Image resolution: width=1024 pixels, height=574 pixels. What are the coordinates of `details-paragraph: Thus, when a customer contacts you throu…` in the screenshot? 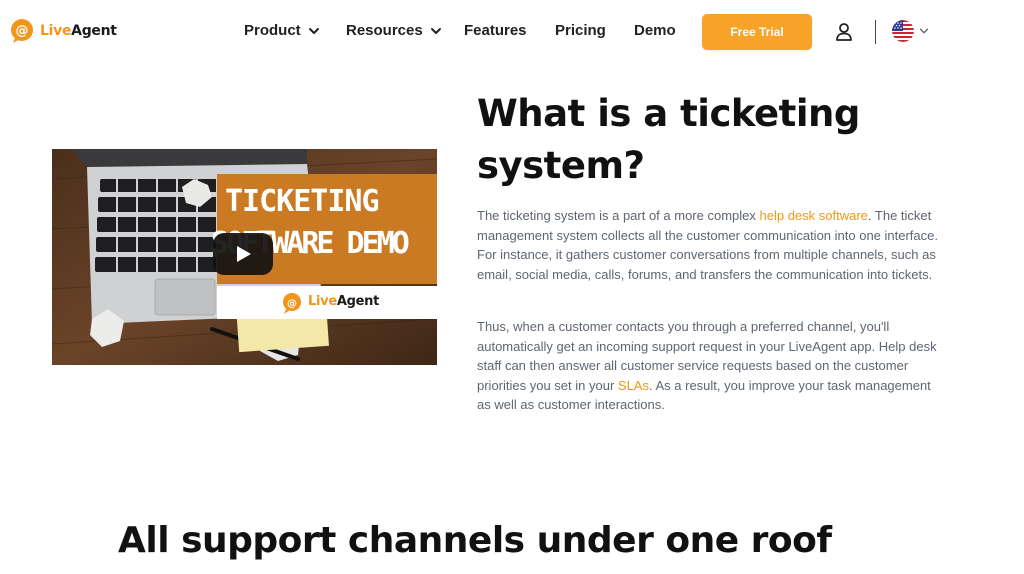 It's located at (712, 366).